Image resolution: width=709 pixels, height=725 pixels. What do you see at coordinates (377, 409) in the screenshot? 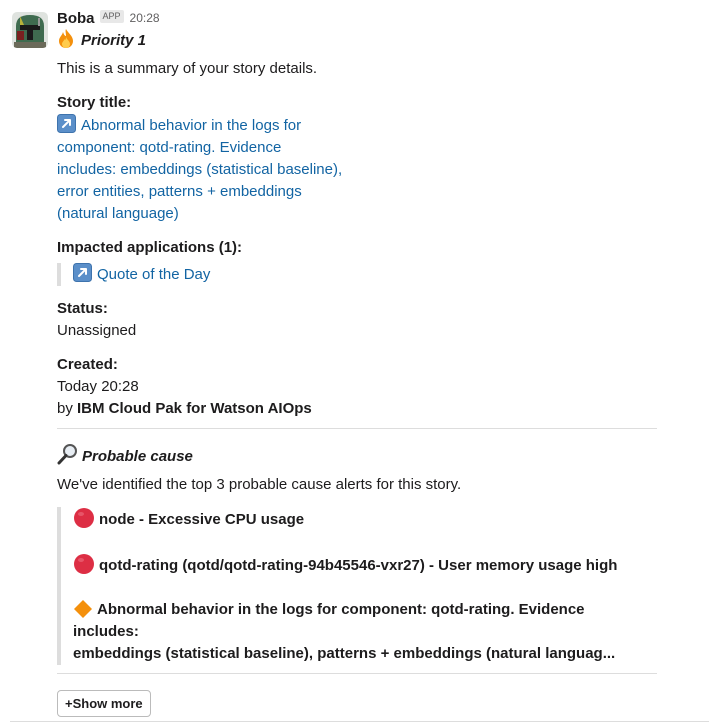
I see `created-by: by IBM Cloud Pak for Watson AIOps` at bounding box center [377, 409].